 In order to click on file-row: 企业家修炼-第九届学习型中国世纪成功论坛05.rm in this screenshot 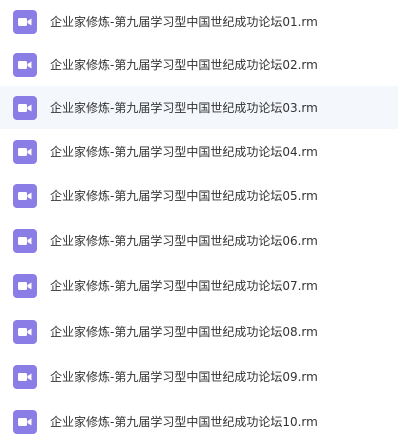, I will do `click(199, 195)`.